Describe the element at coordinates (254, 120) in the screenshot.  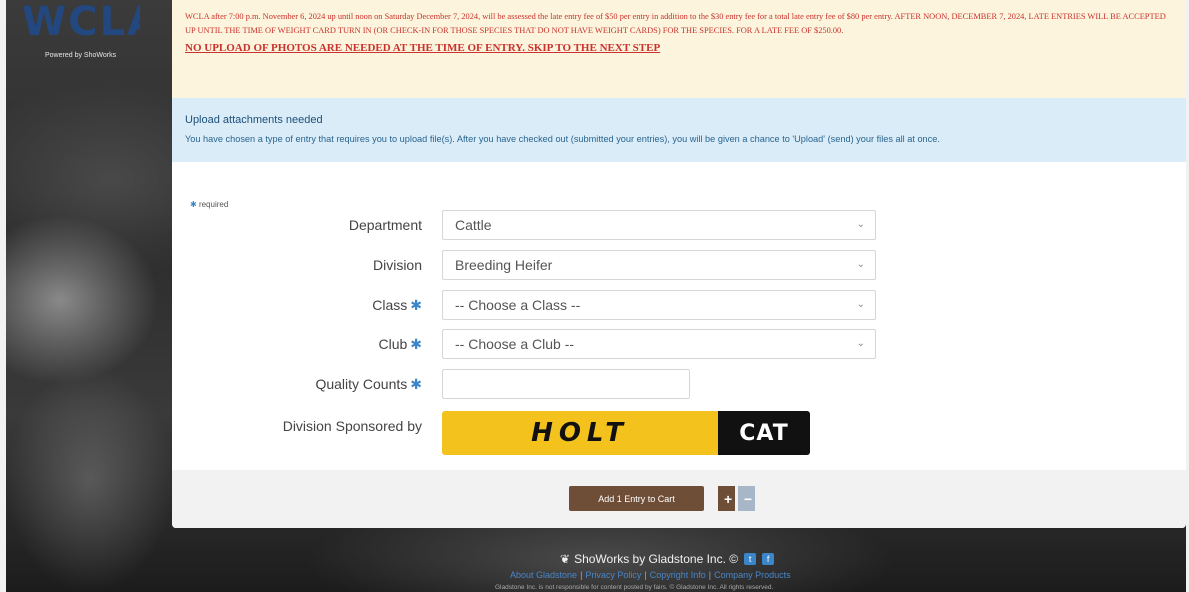
I see `upload-alert-title: Upload attachments needed` at that location.